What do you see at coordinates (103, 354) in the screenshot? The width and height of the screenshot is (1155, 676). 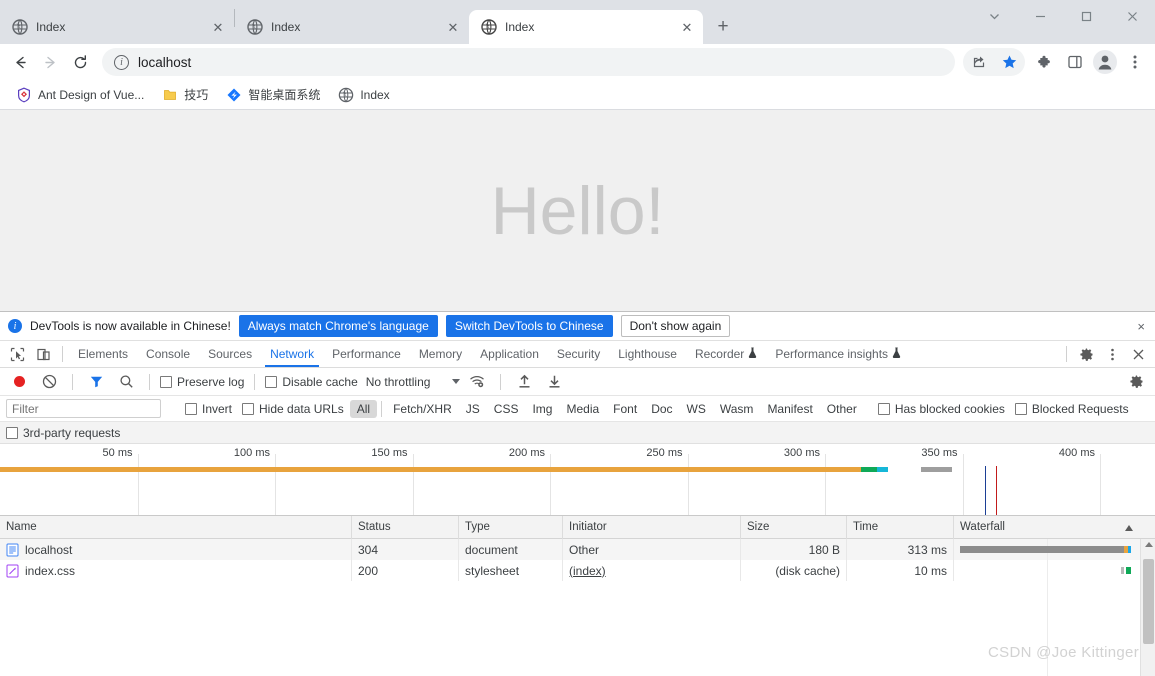 I see `devtools-tab-elements: Elements` at bounding box center [103, 354].